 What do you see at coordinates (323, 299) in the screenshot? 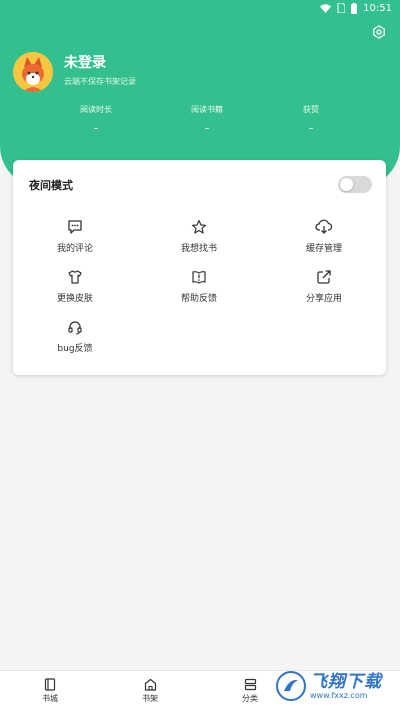
I see `menu-label: 分享应用` at bounding box center [323, 299].